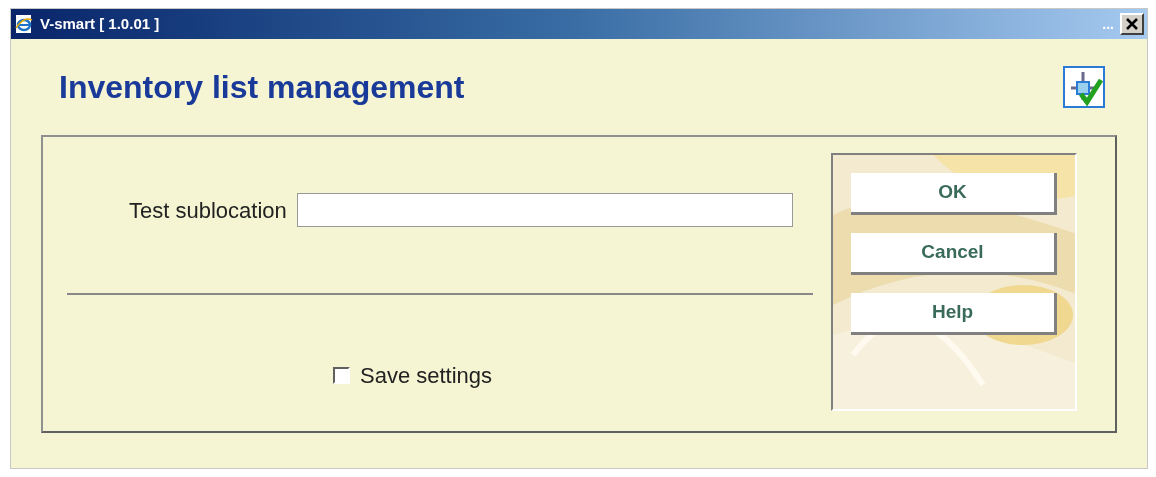 This screenshot has width=1156, height=477. Describe the element at coordinates (1084, 87) in the screenshot. I see `move-check-icon` at that location.